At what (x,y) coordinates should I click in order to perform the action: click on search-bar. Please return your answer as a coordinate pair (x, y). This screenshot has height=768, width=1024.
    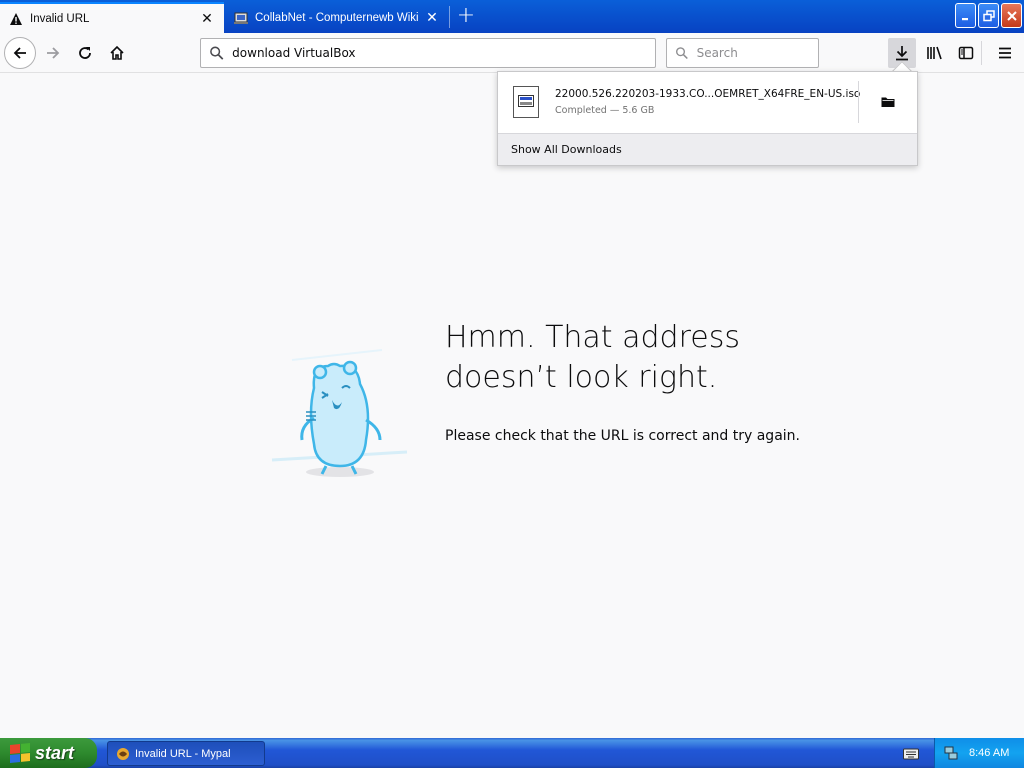
    Looking at the image, I should click on (742, 53).